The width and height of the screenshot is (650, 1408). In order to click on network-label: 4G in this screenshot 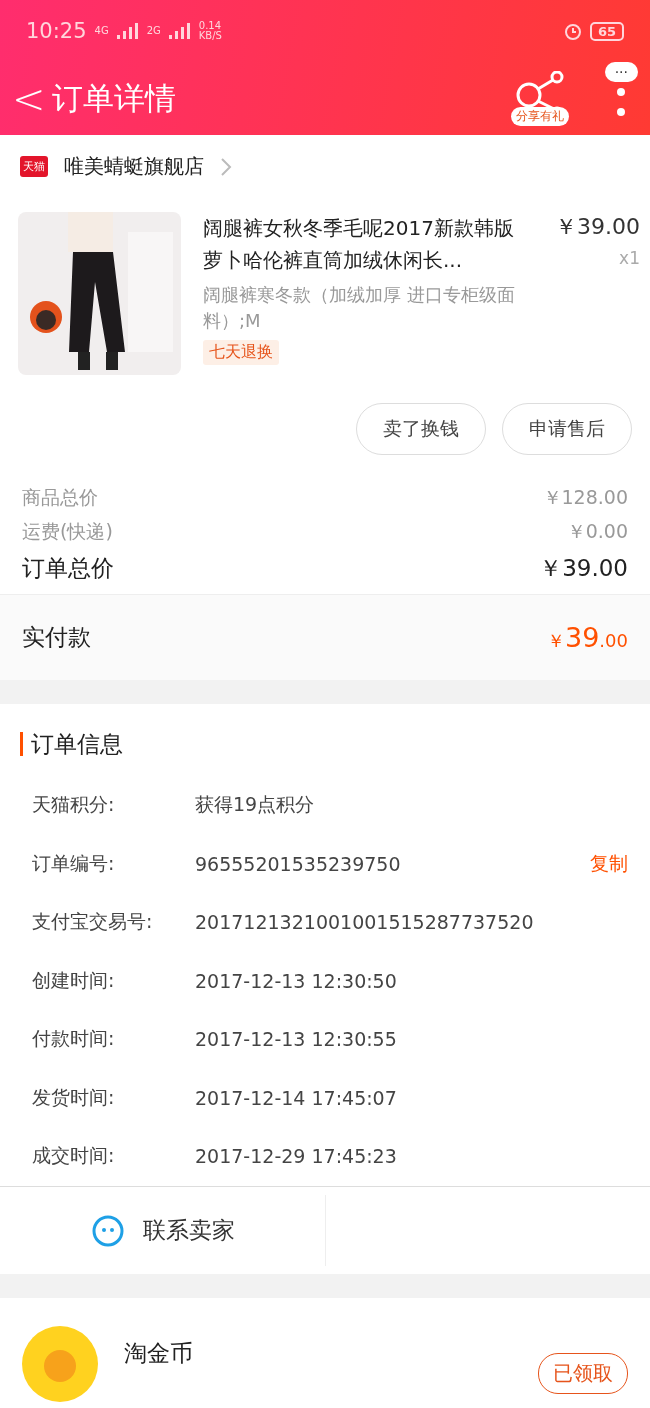, I will do `click(101, 31)`.